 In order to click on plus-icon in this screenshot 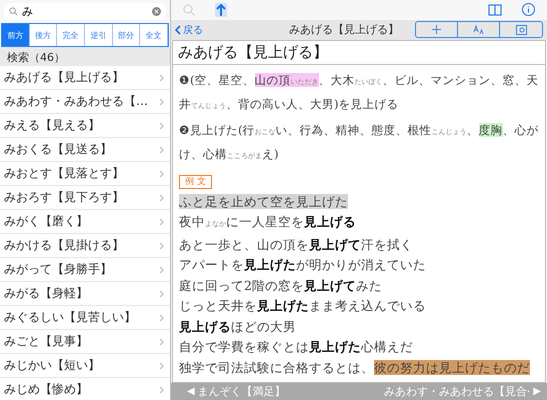, I will do `click(436, 29)`.